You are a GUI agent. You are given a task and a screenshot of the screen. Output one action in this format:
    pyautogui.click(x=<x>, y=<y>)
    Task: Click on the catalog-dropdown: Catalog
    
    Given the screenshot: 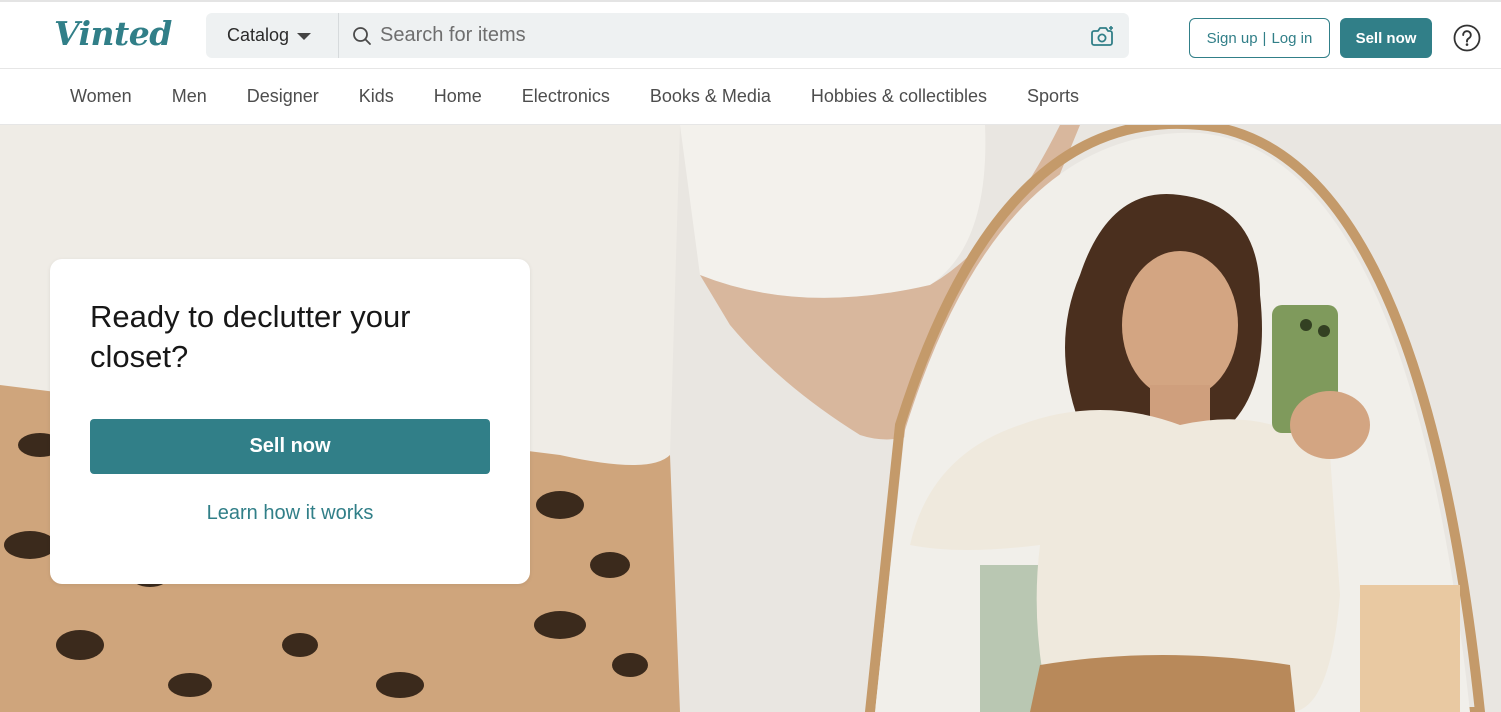 What is the action you would take?
    pyautogui.click(x=272, y=35)
    